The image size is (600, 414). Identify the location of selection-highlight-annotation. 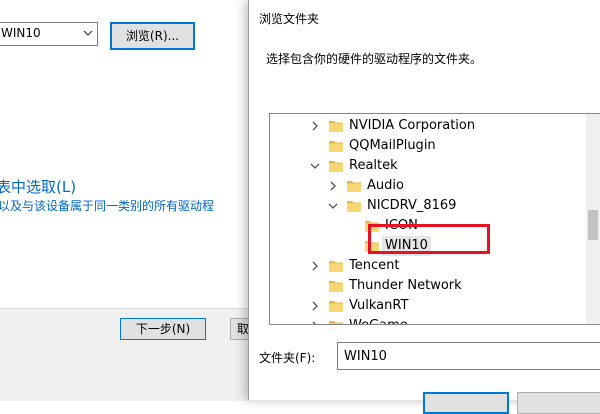
(429, 239).